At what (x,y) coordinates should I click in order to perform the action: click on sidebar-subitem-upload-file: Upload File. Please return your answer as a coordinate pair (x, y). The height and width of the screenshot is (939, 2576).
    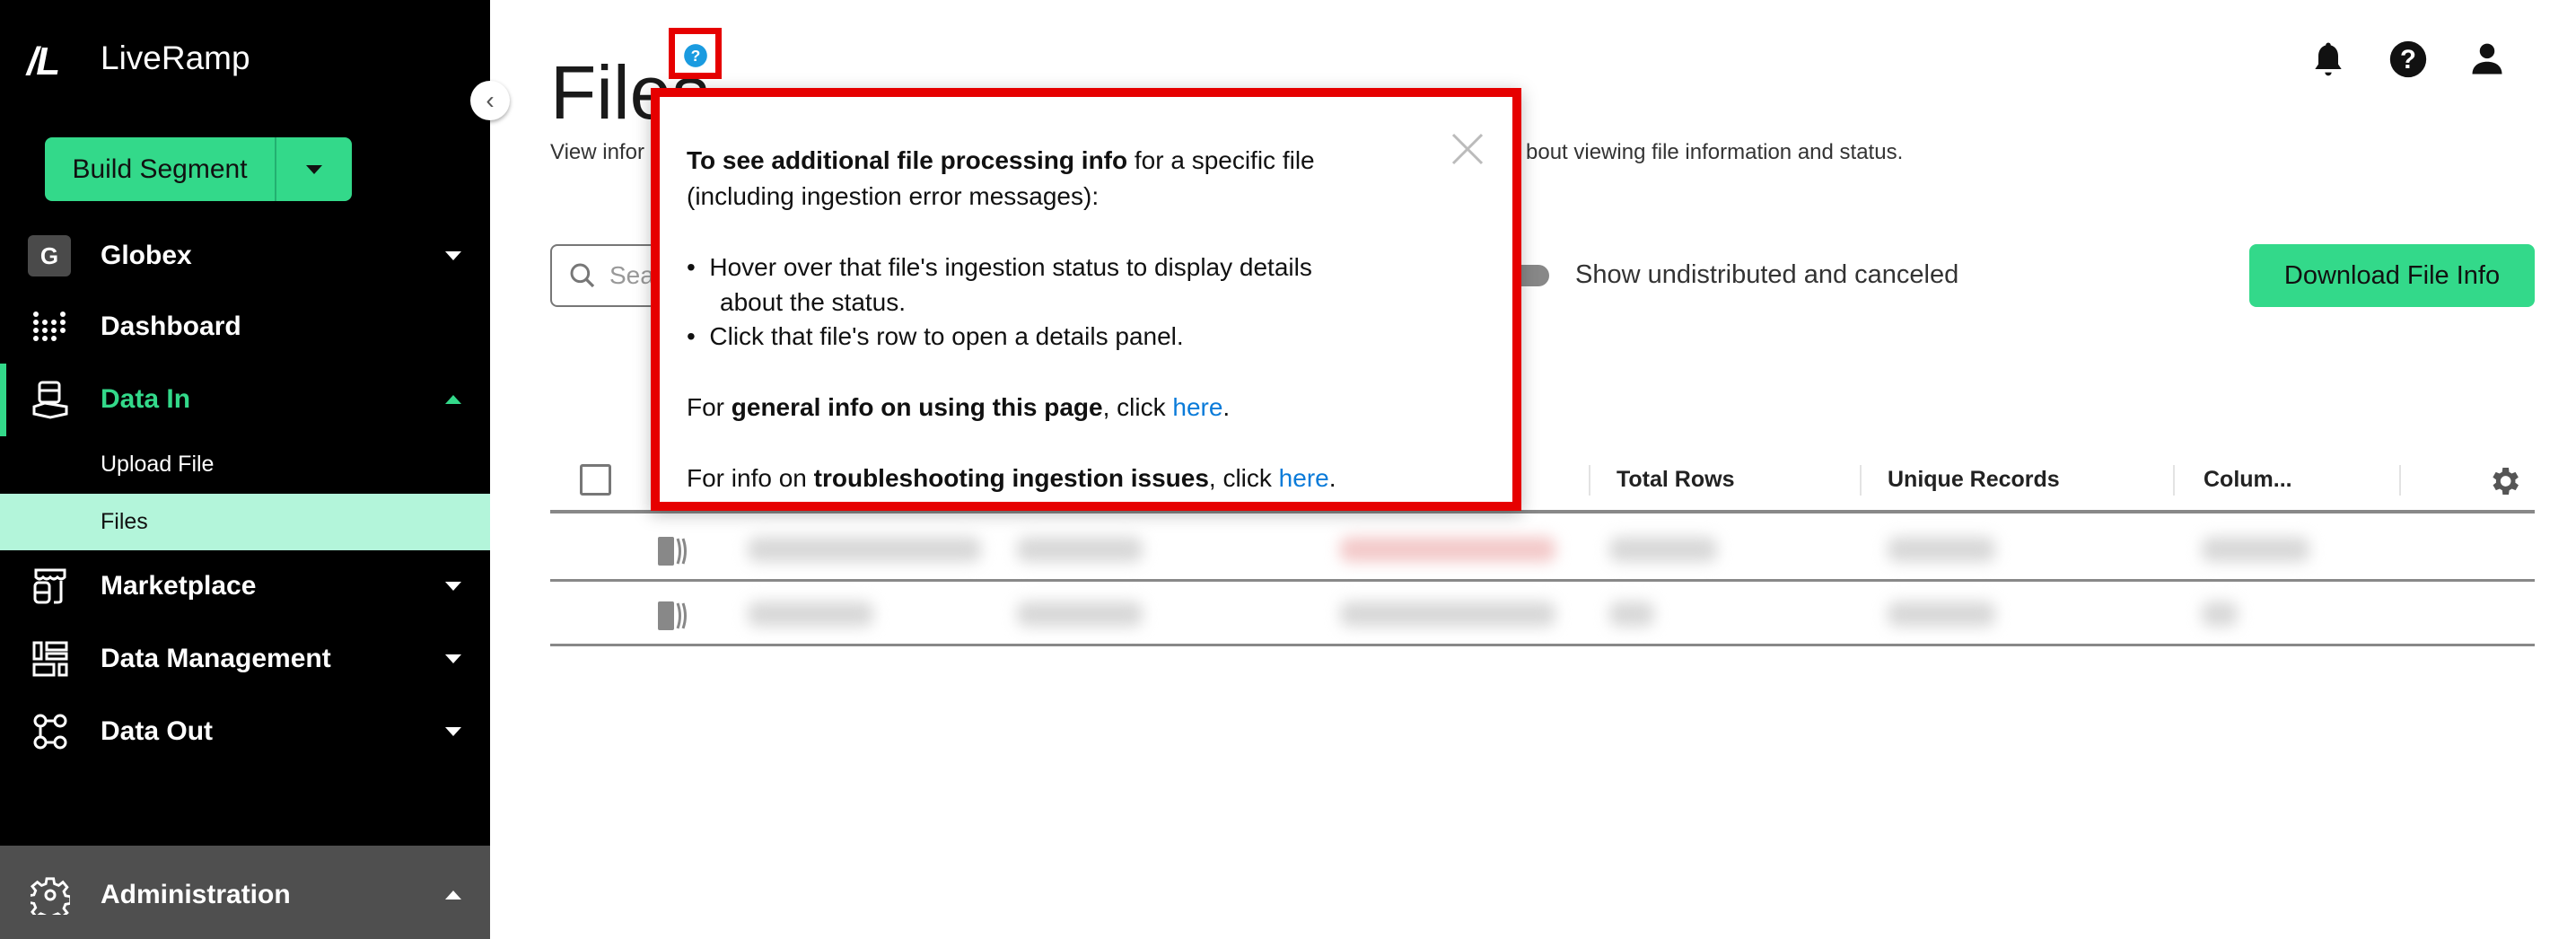
    Looking at the image, I should click on (245, 464).